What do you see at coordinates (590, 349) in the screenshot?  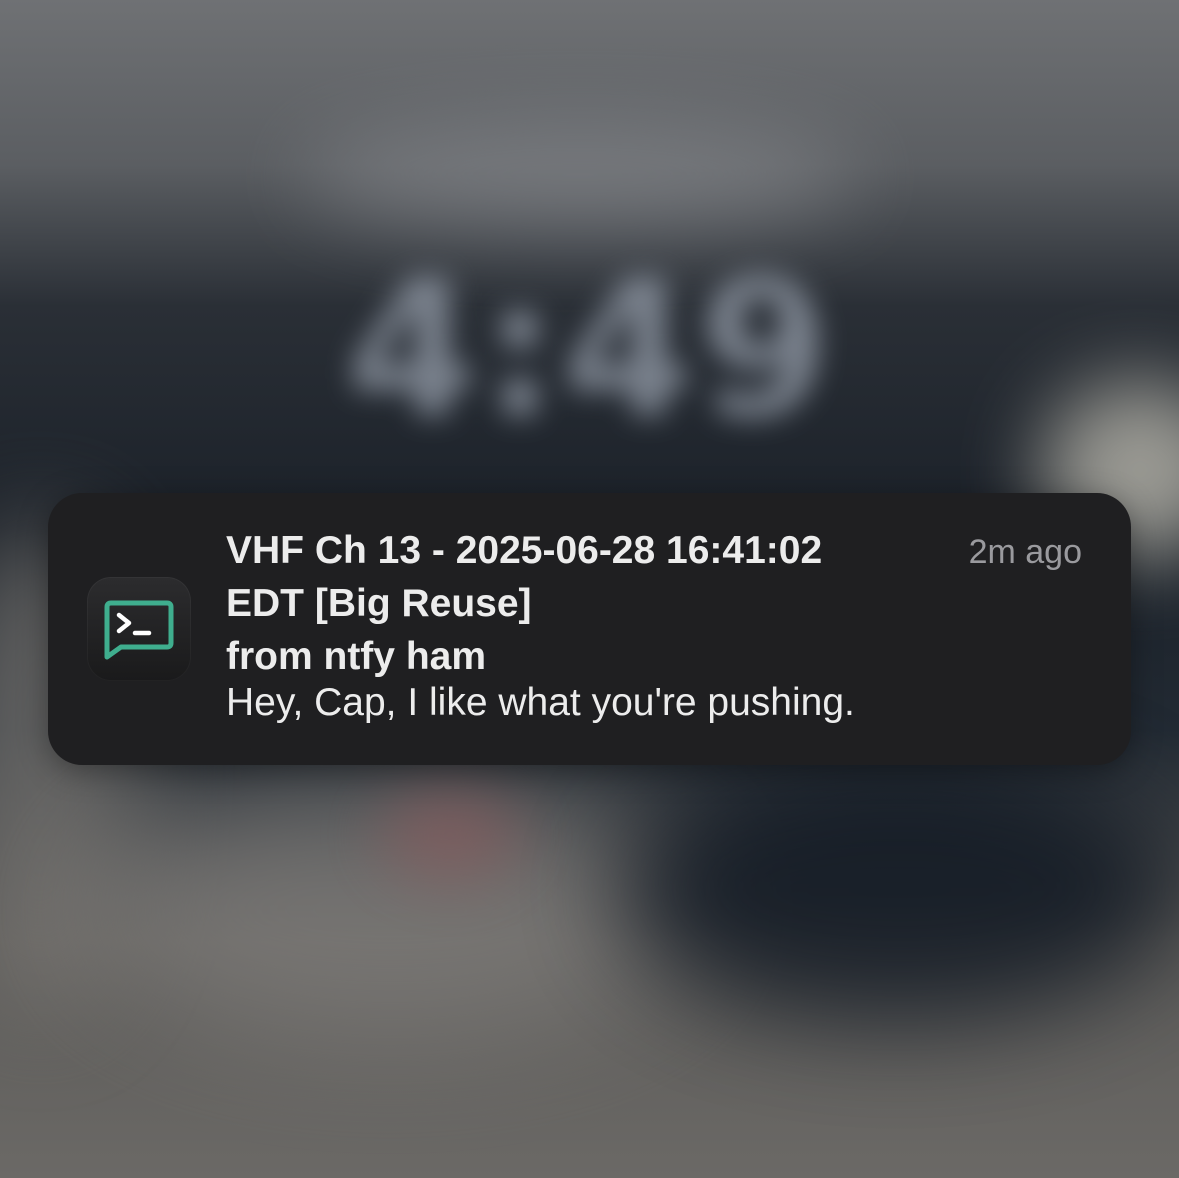 I see `lock-screen-clock: 4:49` at bounding box center [590, 349].